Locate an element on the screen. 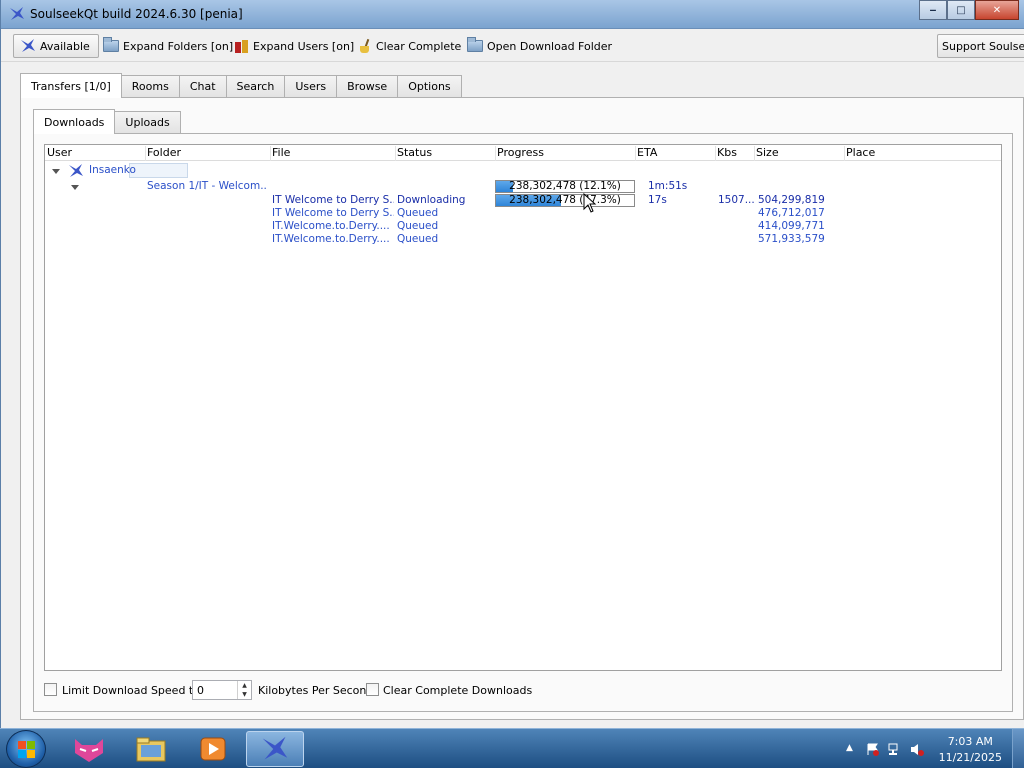 The image size is (1024, 768). clear-complete-button: Clear Complete is located at coordinates (410, 46).